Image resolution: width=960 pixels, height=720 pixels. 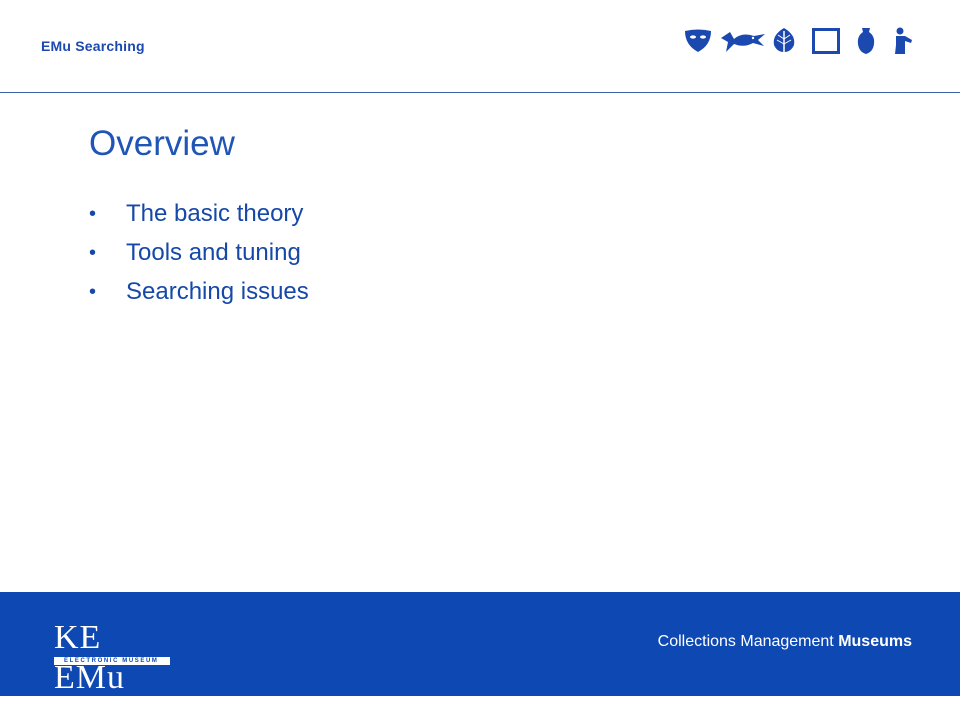 I want to click on statue-icon, so click(x=903, y=40).